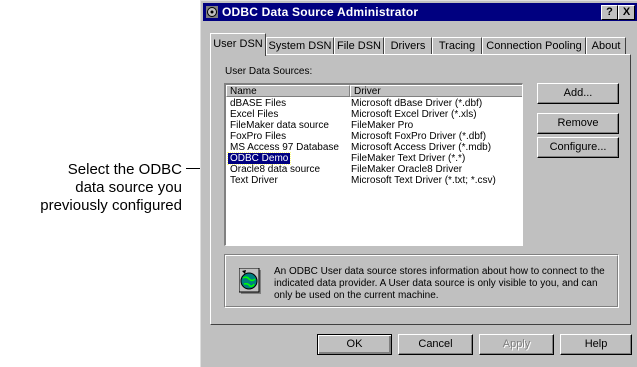 This screenshot has height=367, width=637. Describe the element at coordinates (269, 71) in the screenshot. I see `user-data-sources-label: User Data Sources:` at that location.